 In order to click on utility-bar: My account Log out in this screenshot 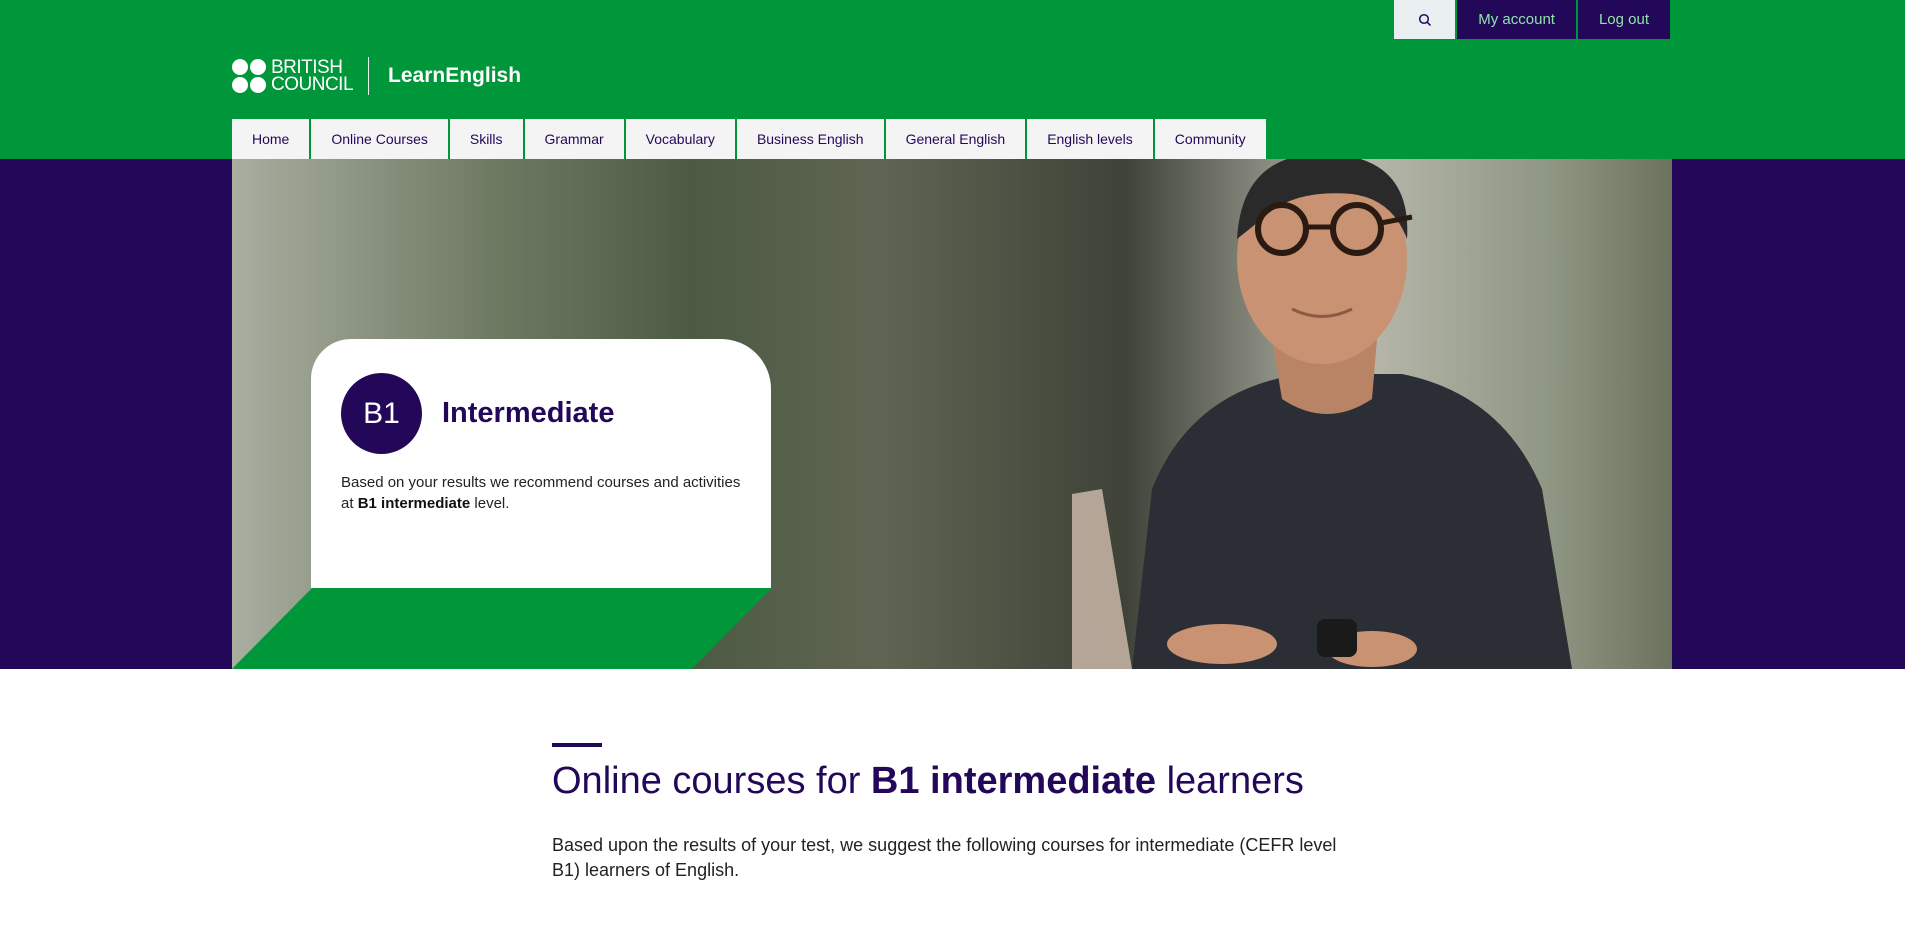, I will do `click(1532, 19)`.